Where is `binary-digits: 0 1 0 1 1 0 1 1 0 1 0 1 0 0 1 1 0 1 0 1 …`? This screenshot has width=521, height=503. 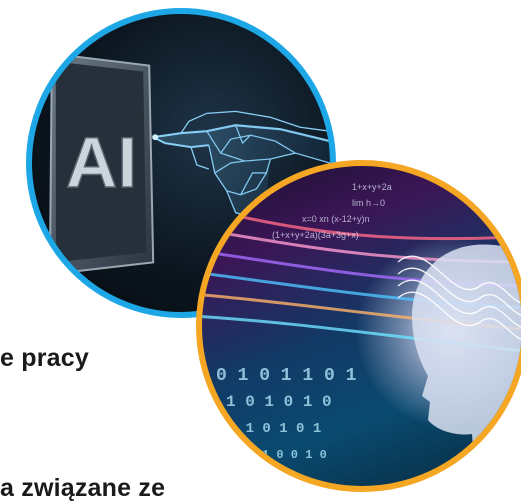 binary-digits: 0 1 0 1 1 0 1 1 0 1 0 1 0 0 1 1 0 1 0 1 … is located at coordinates (284, 414).